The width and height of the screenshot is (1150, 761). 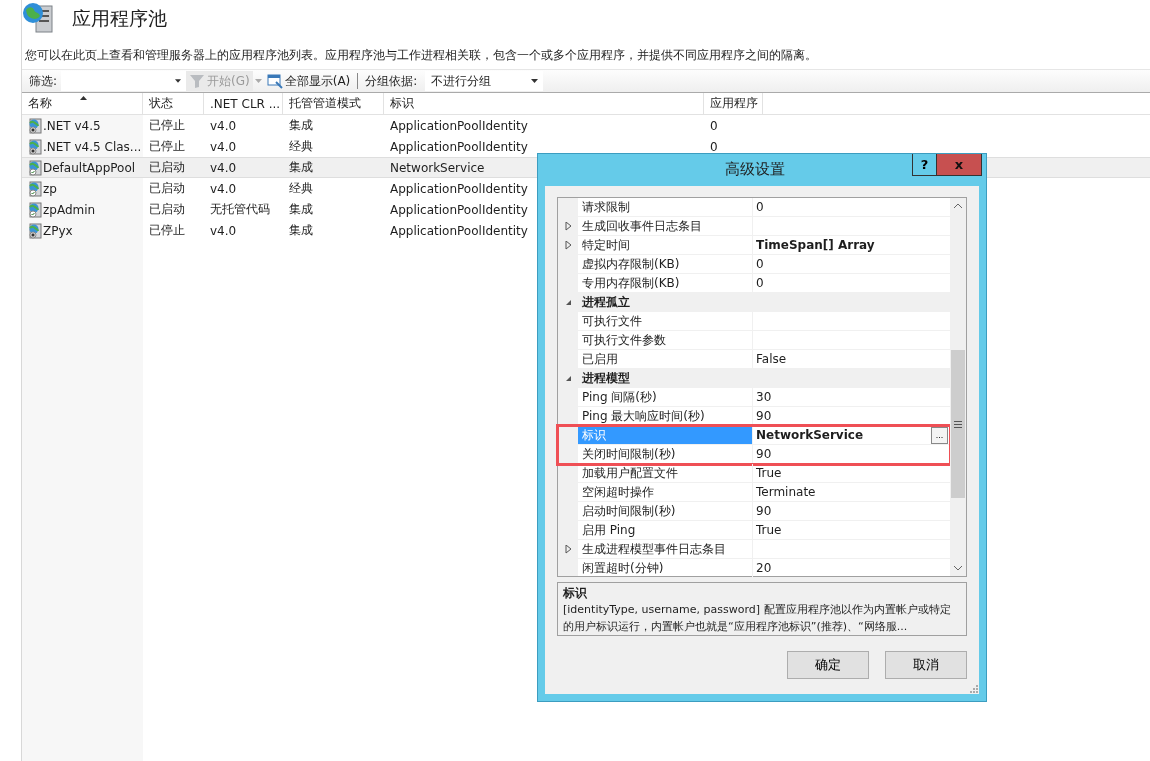 What do you see at coordinates (43, 81) in the screenshot?
I see `filter-label: 筛选:` at bounding box center [43, 81].